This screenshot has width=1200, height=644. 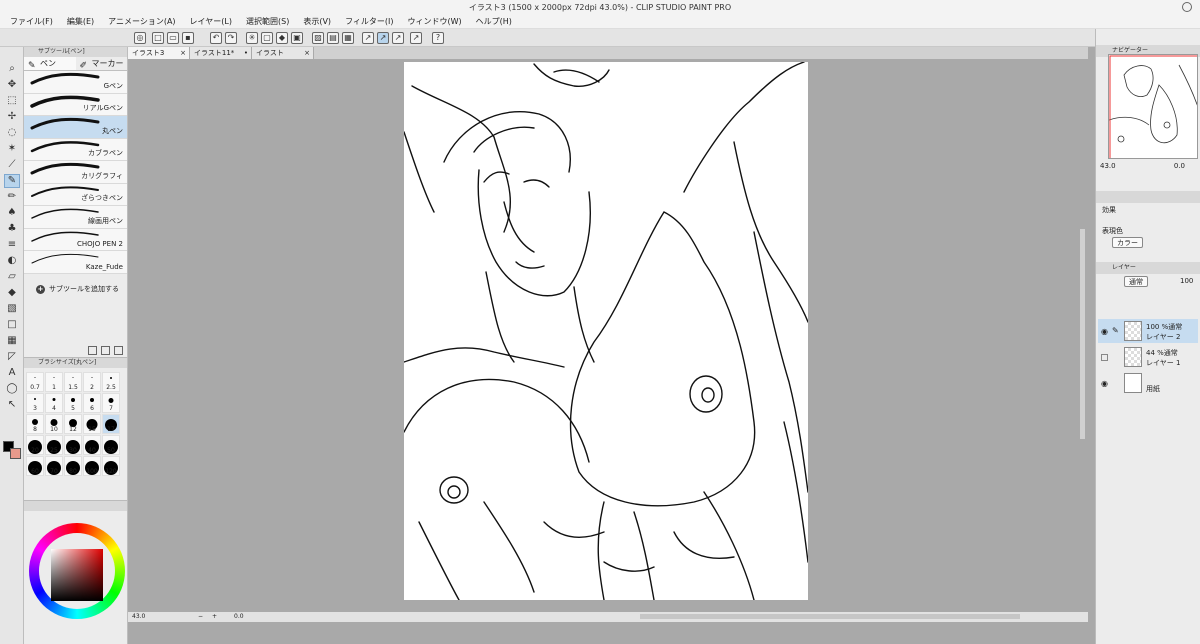 What do you see at coordinates (830, 616) in the screenshot?
I see `horizontal-scrollbar` at bounding box center [830, 616].